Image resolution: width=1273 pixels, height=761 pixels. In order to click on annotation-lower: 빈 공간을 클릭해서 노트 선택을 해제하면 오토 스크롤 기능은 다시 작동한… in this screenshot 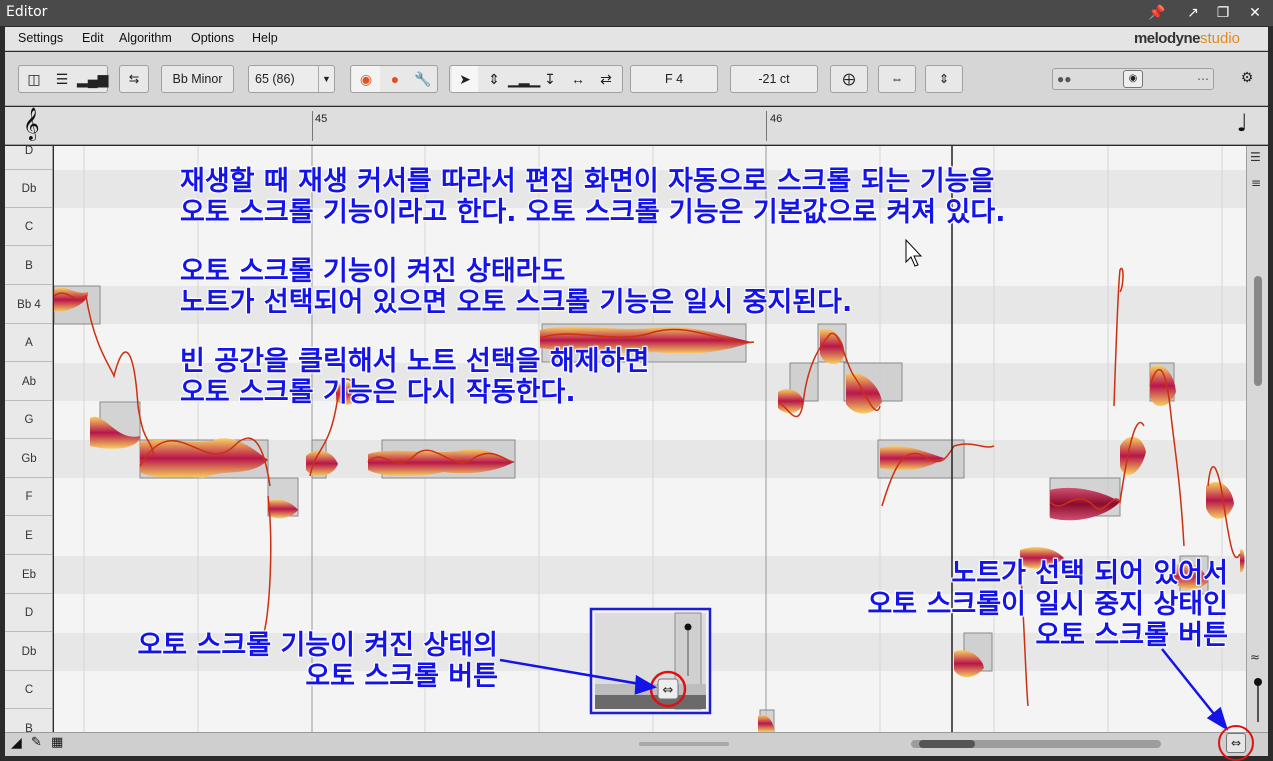, I will do `click(414, 377)`.